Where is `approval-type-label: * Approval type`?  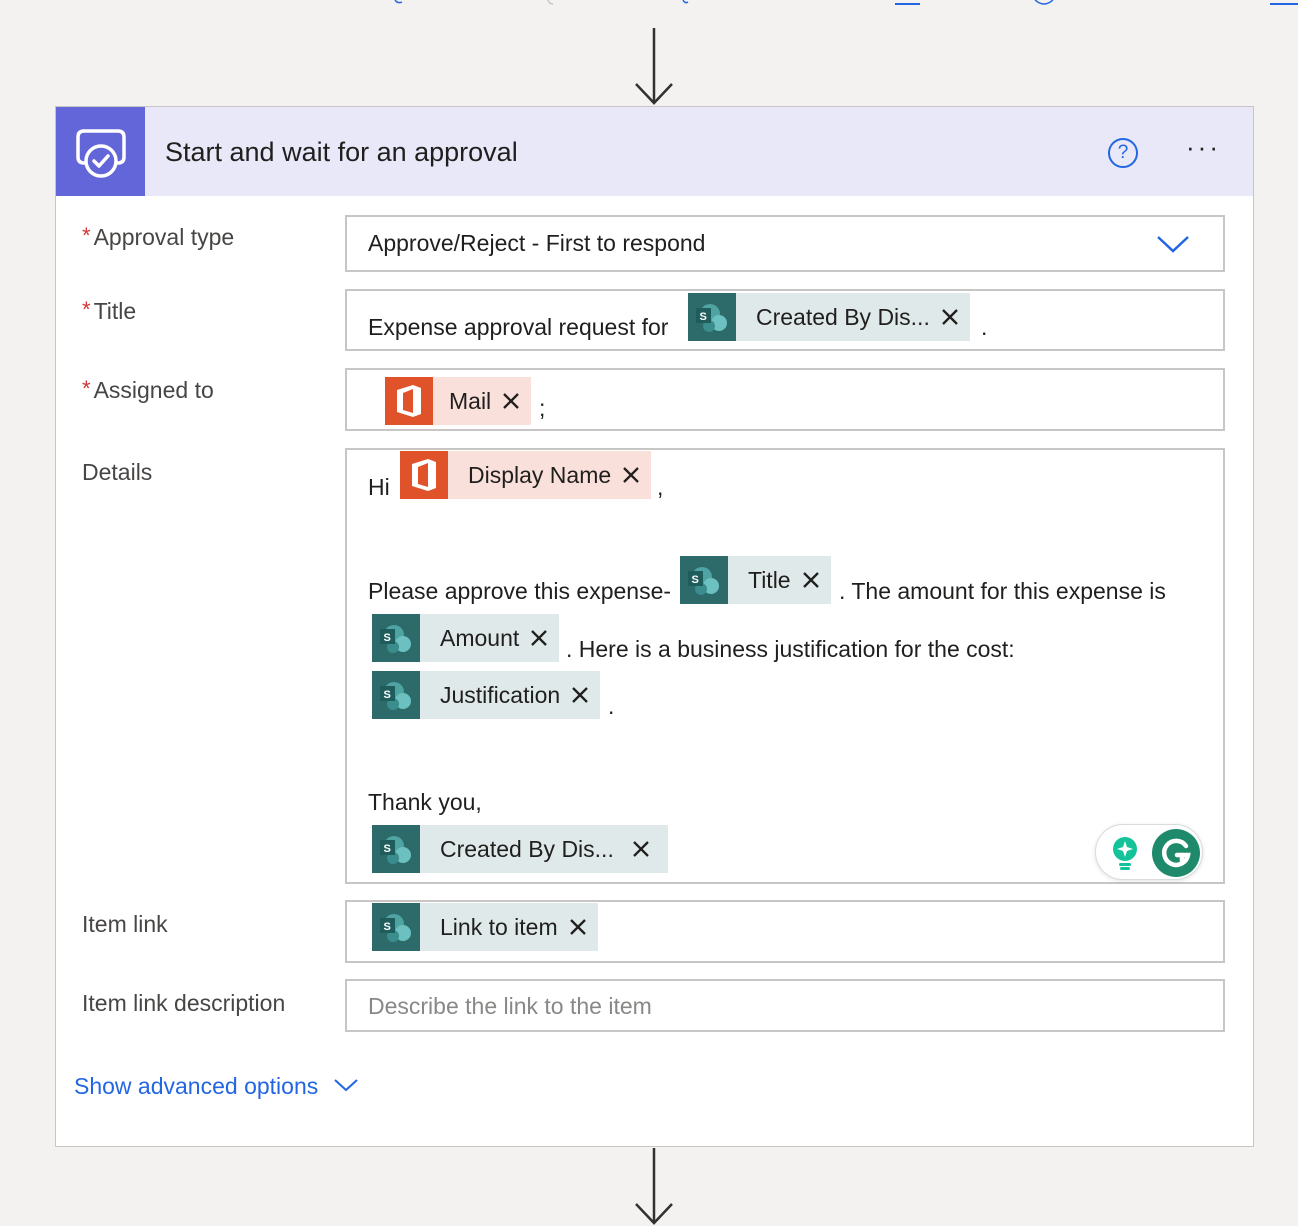
approval-type-label: * Approval type is located at coordinates (158, 237).